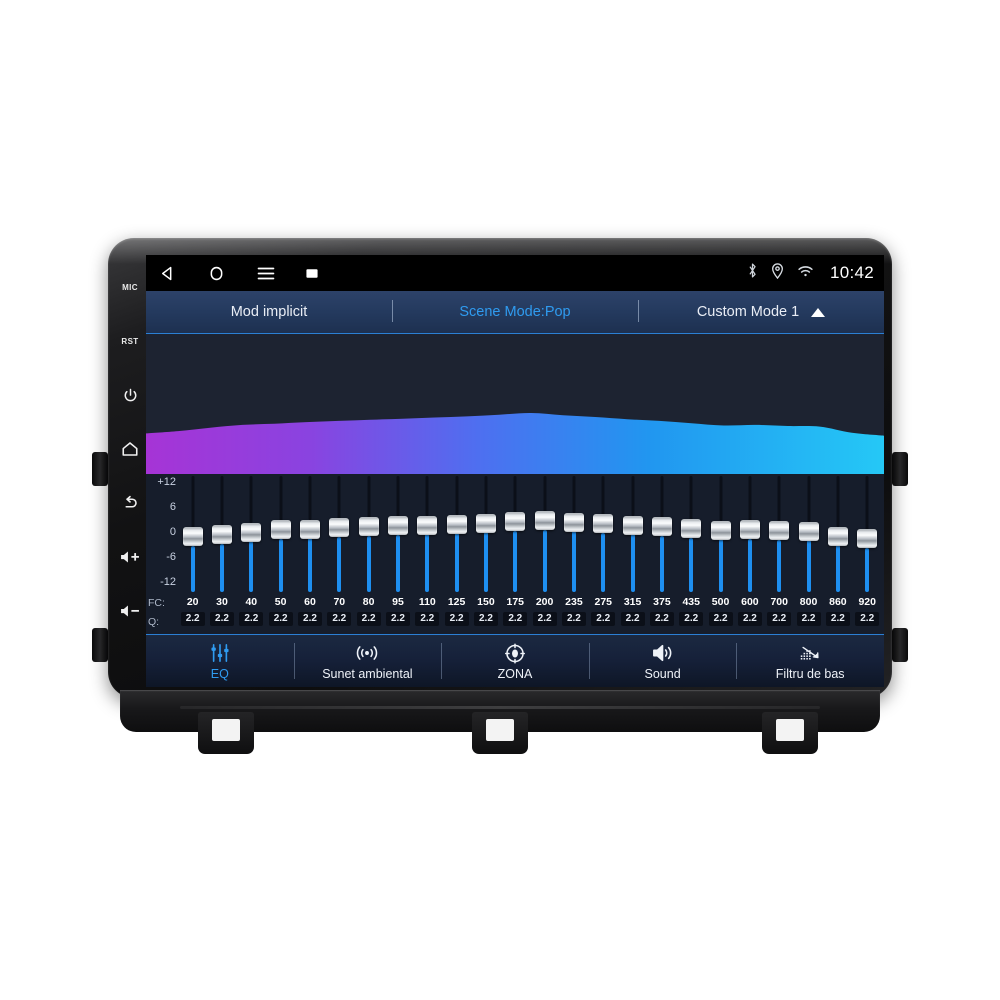  Describe the element at coordinates (130, 341) in the screenshot. I see `reset-label: RST` at that location.